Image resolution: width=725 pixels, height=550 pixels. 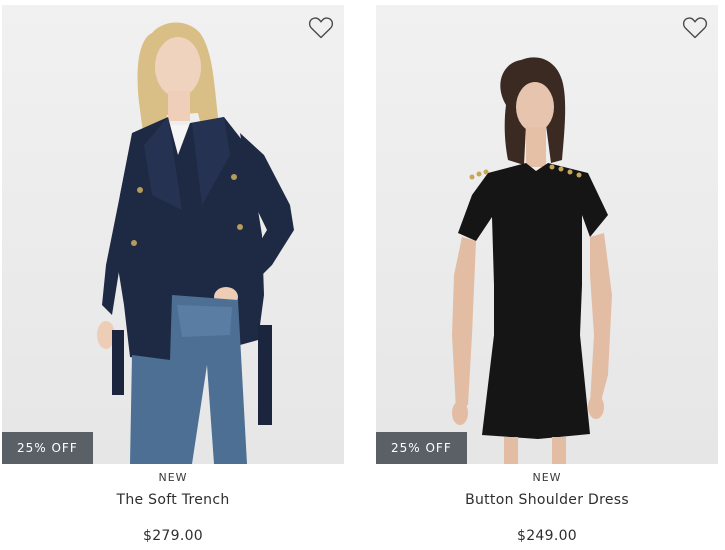 I want to click on product-info: NEW Button Shoulder Dress $249.00, so click(x=547, y=507).